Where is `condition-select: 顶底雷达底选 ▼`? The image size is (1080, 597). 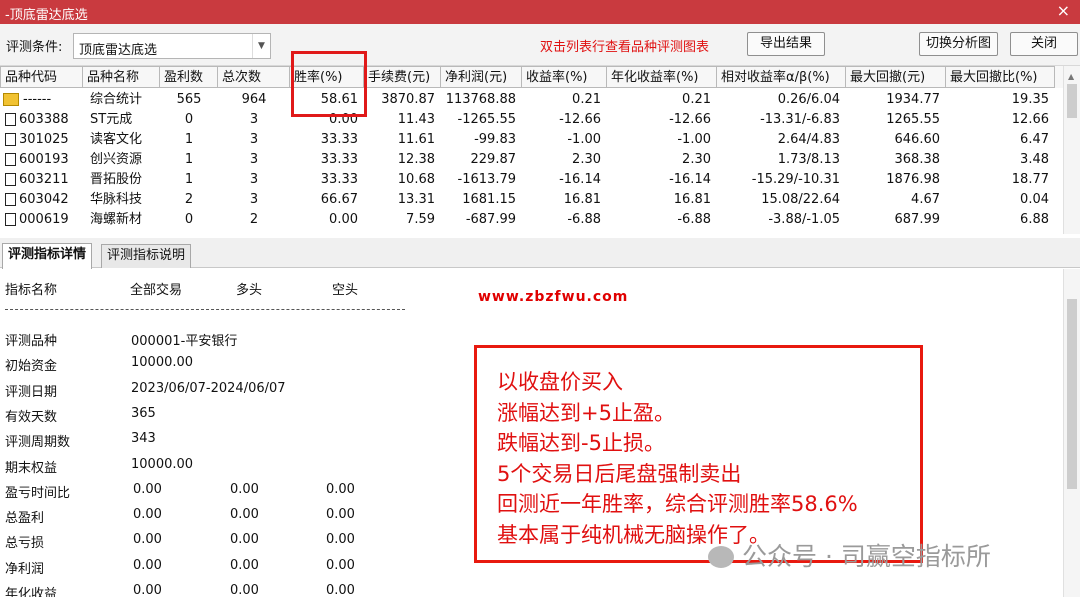
condition-select: 顶底雷达底选 ▼ is located at coordinates (172, 46).